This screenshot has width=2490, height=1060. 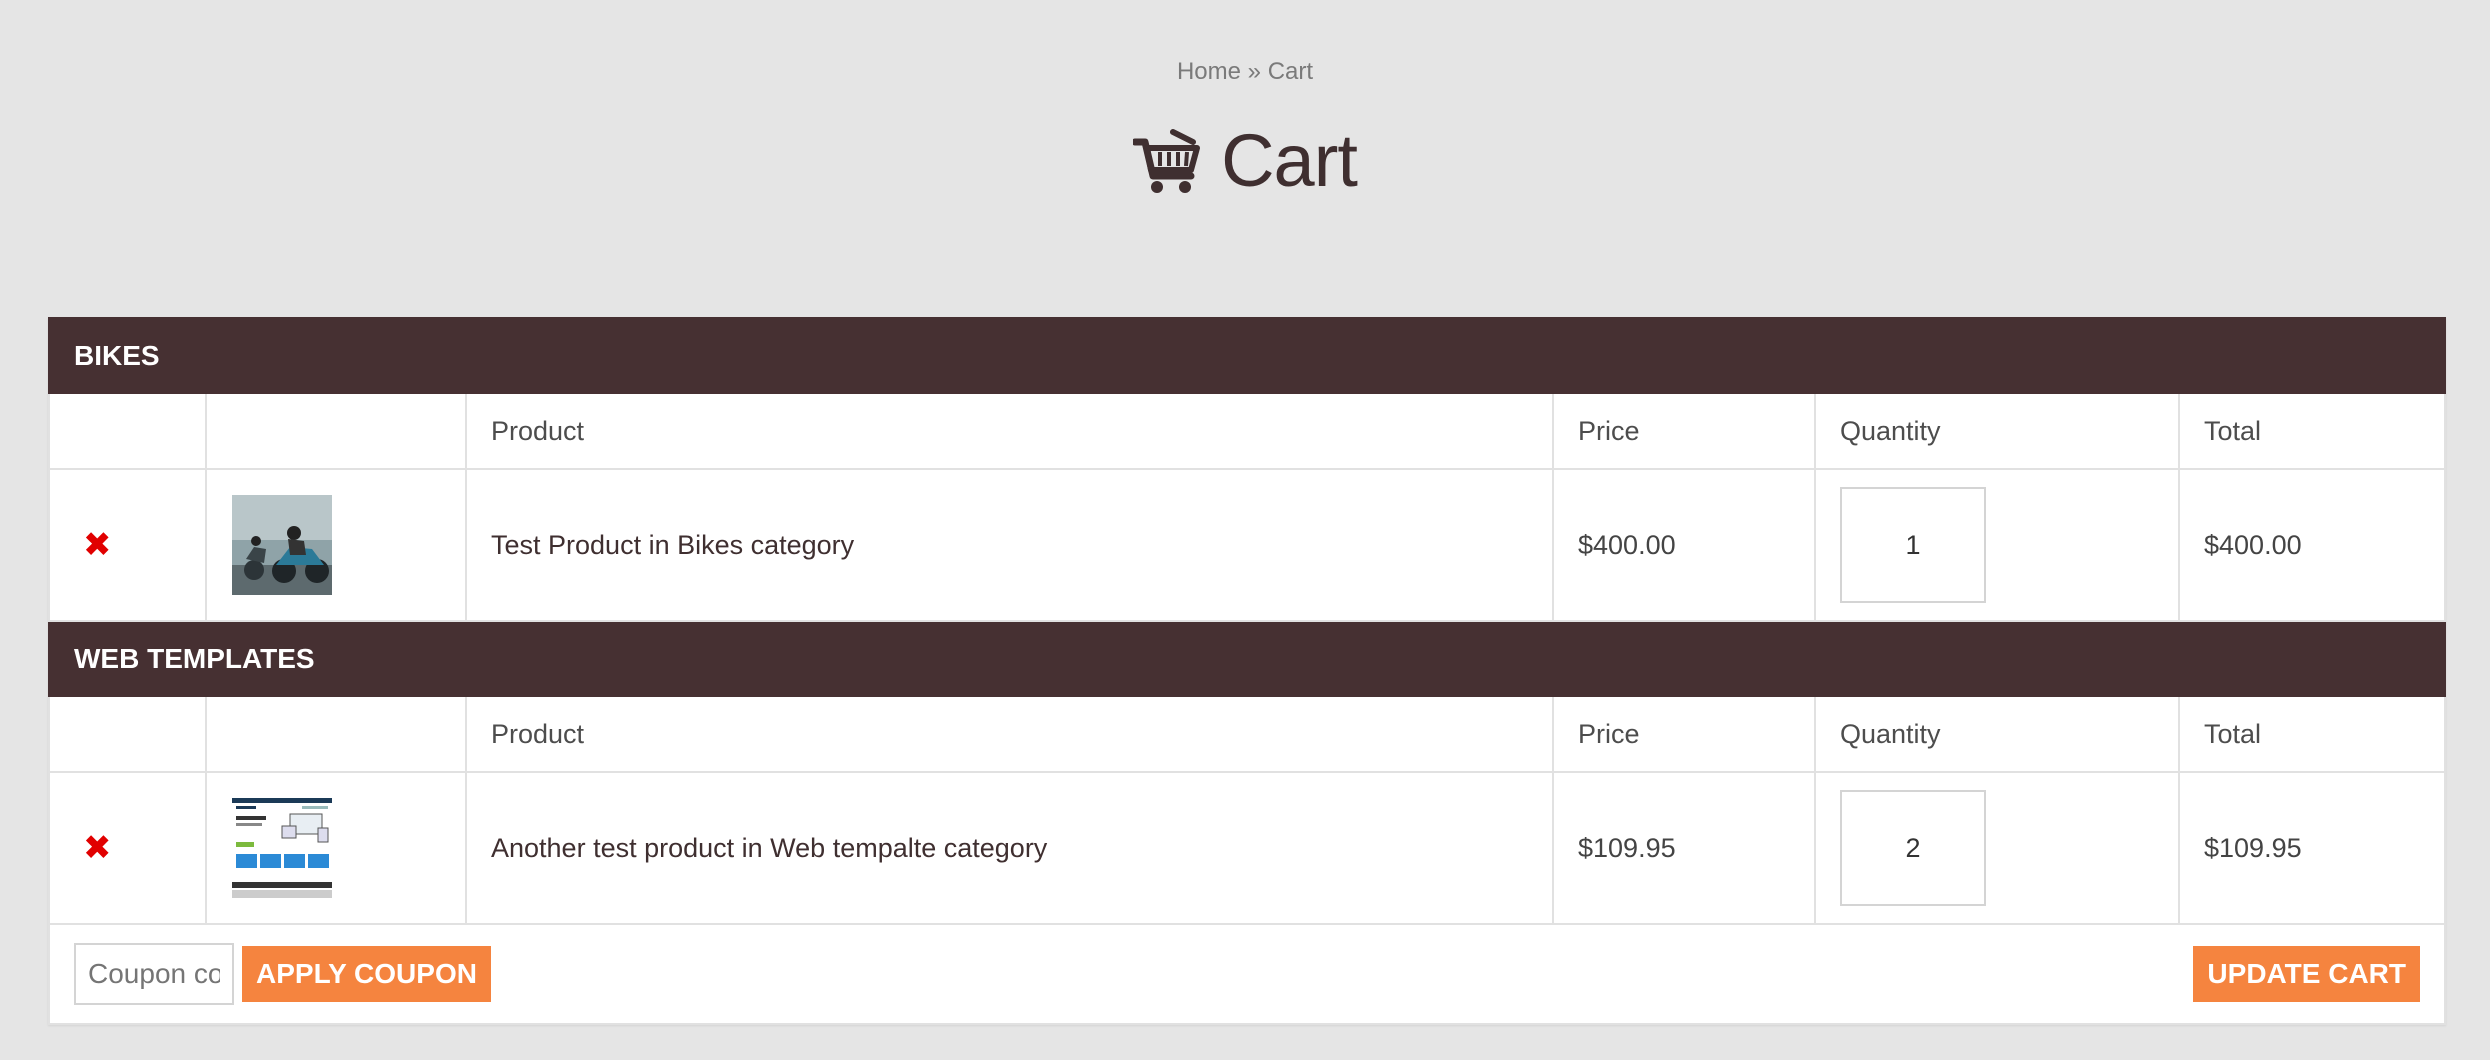 I want to click on category-title: WEB TEMPLATES, so click(x=1247, y=658).